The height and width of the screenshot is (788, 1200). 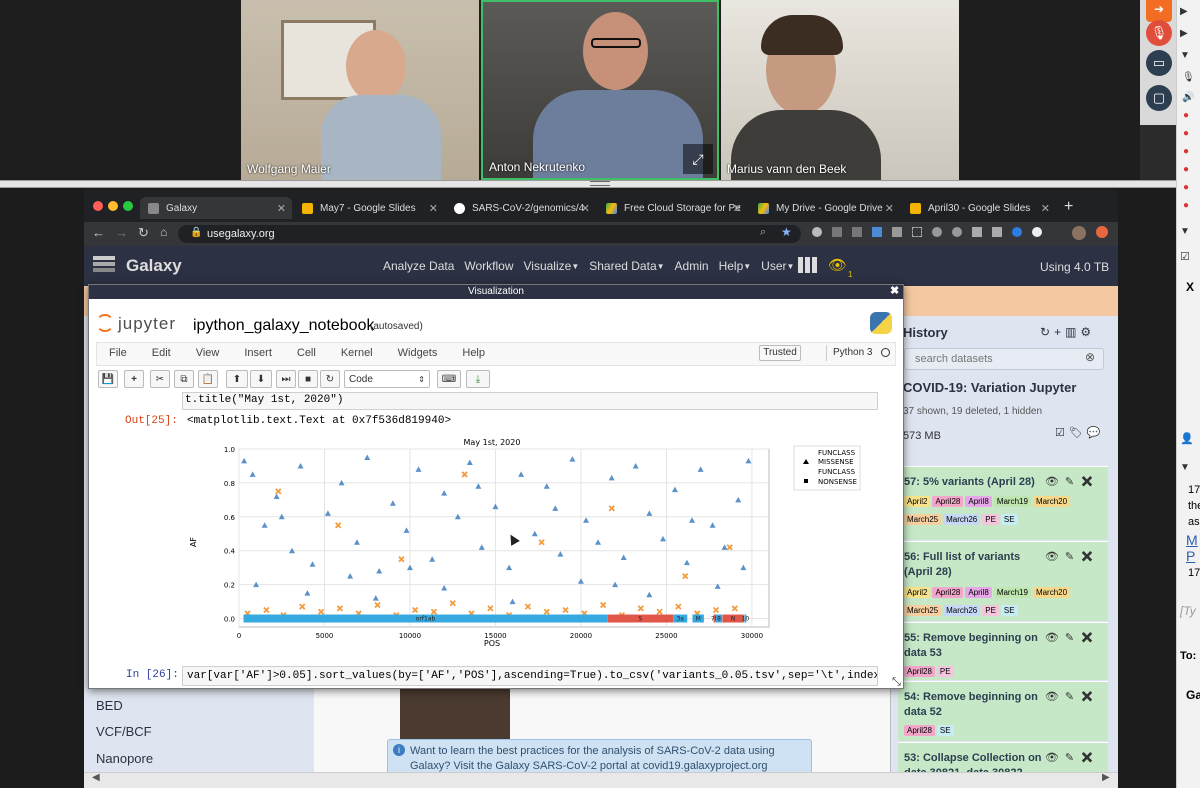 What do you see at coordinates (387, 379) in the screenshot?
I see `cell-type-select: Code ⇕` at bounding box center [387, 379].